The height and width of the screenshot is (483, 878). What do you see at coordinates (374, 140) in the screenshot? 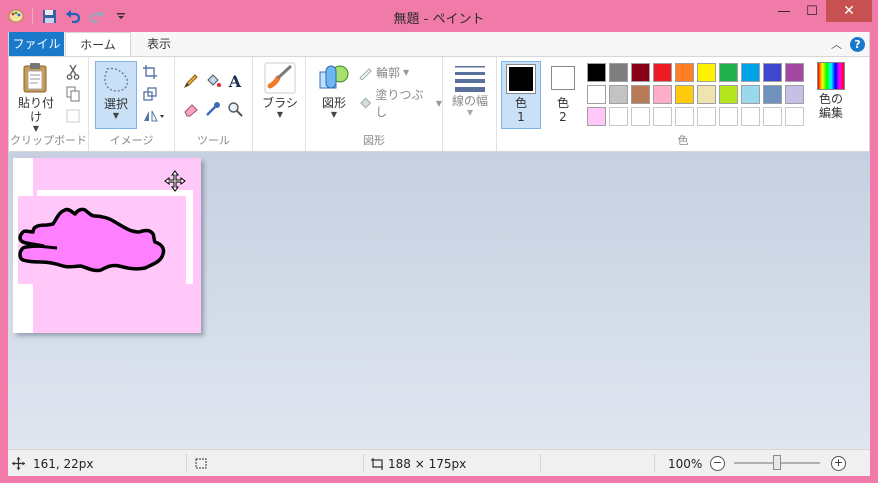
I see `shapes-group-label: 図形` at bounding box center [374, 140].